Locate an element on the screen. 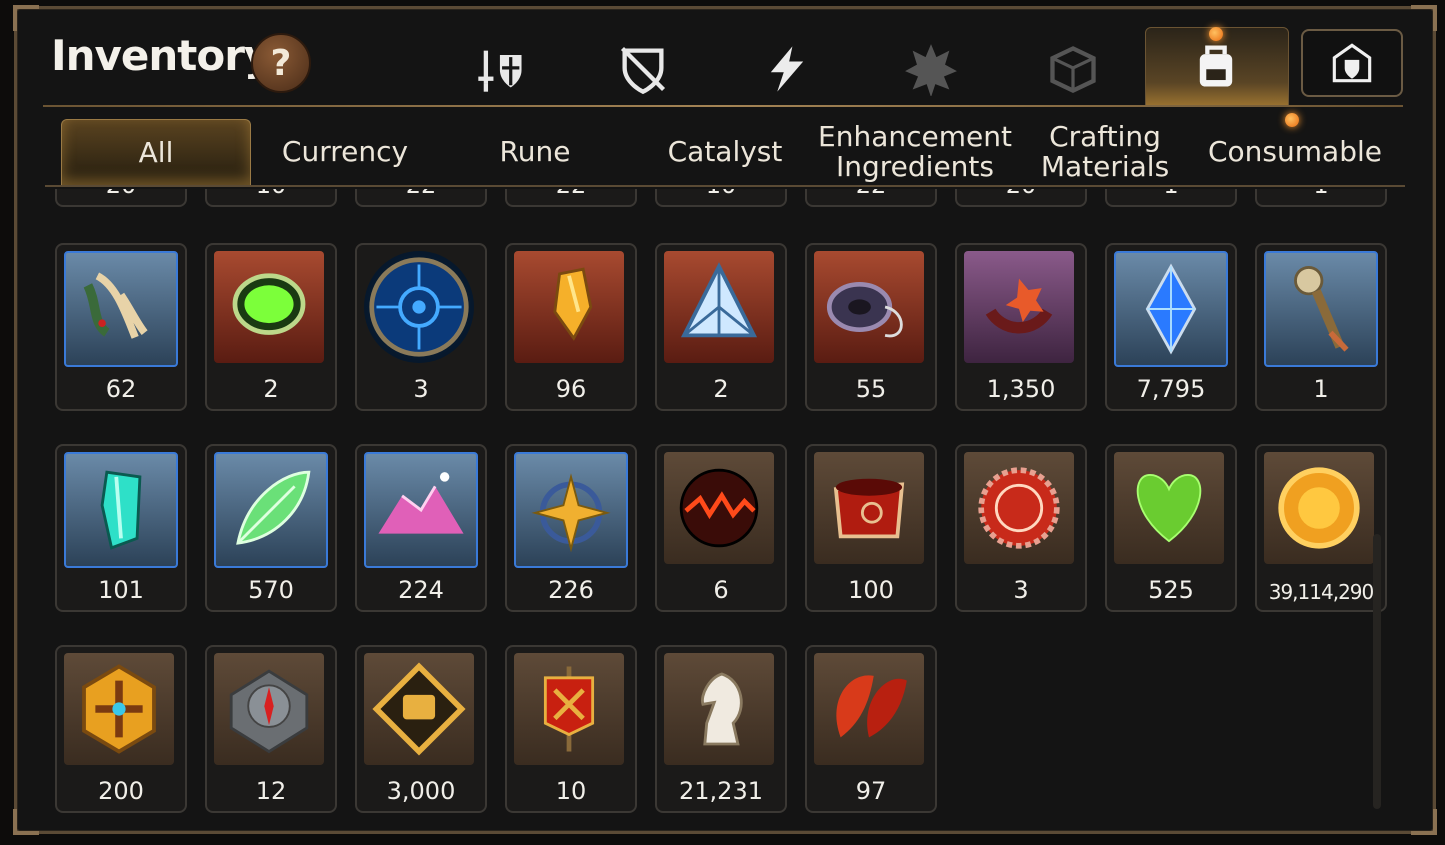 The image size is (1445, 845). item-count: 1,350 is located at coordinates (1021, 389).